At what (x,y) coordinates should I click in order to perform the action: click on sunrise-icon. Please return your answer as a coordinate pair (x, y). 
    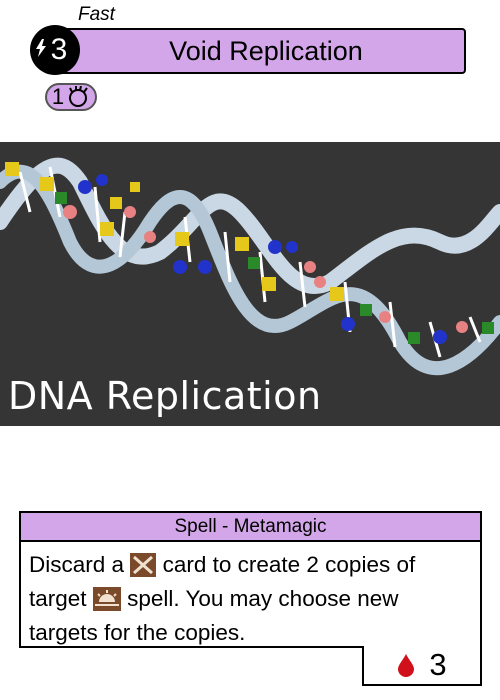
    Looking at the image, I should click on (106, 602).